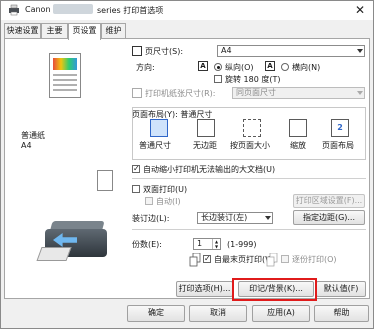 This screenshot has height=329, width=374. I want to click on page-size-select: A4, so click(291, 51).